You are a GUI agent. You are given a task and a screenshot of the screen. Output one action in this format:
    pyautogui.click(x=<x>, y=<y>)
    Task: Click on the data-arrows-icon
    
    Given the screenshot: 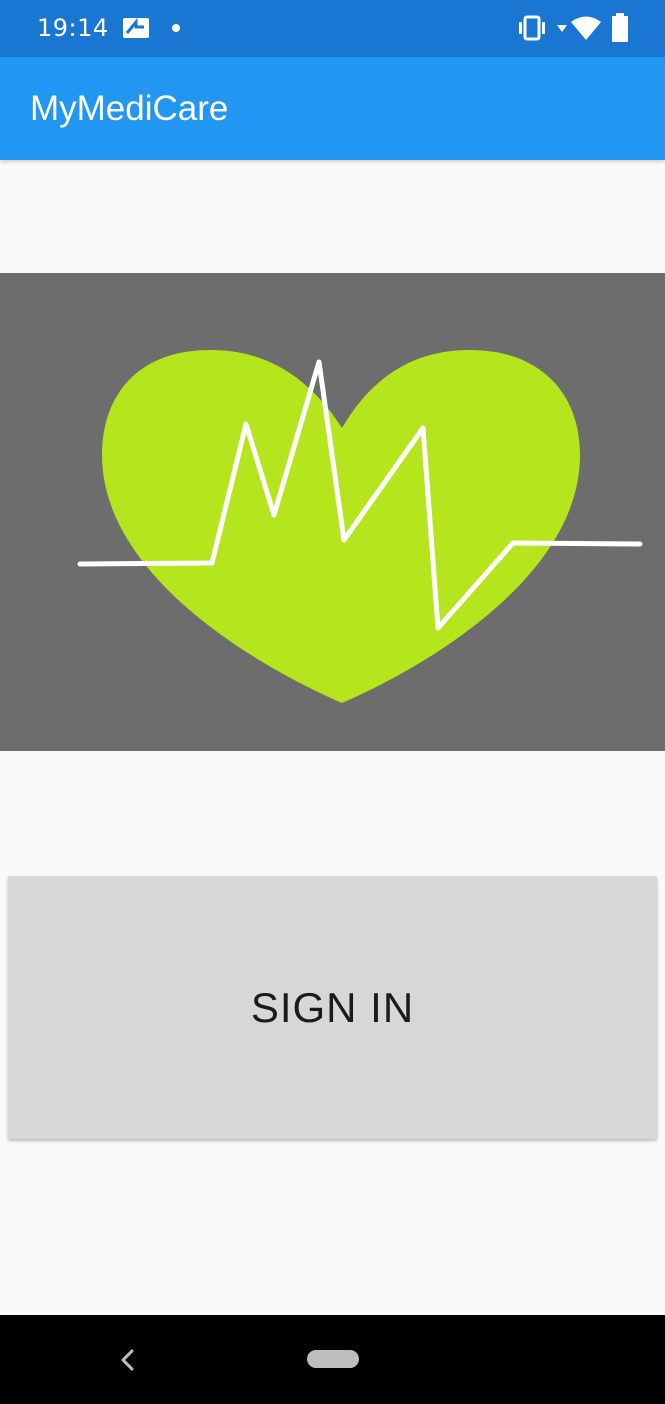 What is the action you would take?
    pyautogui.click(x=562, y=28)
    